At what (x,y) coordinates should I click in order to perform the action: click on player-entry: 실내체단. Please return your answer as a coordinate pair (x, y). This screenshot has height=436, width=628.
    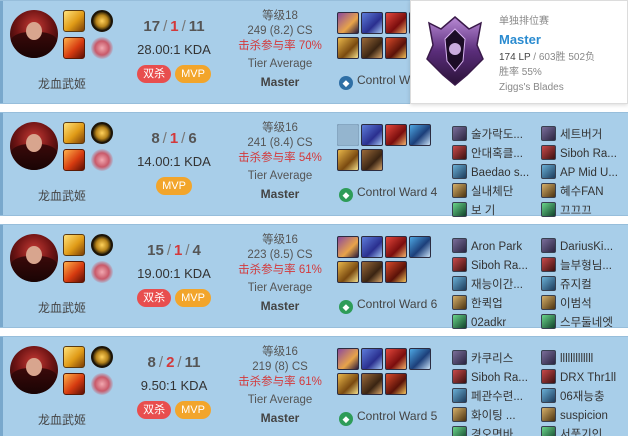
    Looking at the image, I should click on (498, 192).